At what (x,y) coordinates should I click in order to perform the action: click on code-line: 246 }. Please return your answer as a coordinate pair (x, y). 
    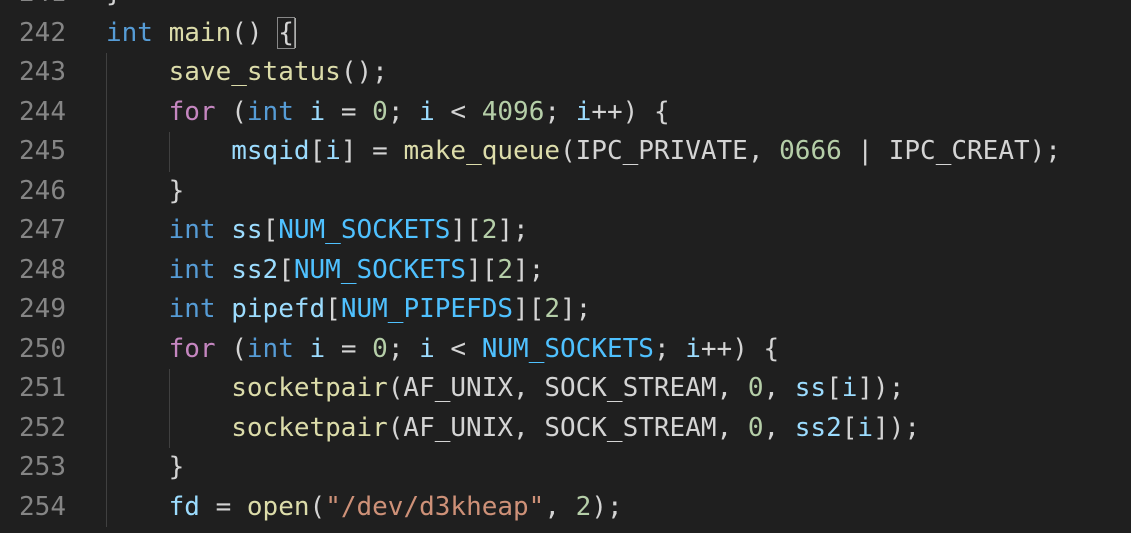
    Looking at the image, I should click on (565, 191).